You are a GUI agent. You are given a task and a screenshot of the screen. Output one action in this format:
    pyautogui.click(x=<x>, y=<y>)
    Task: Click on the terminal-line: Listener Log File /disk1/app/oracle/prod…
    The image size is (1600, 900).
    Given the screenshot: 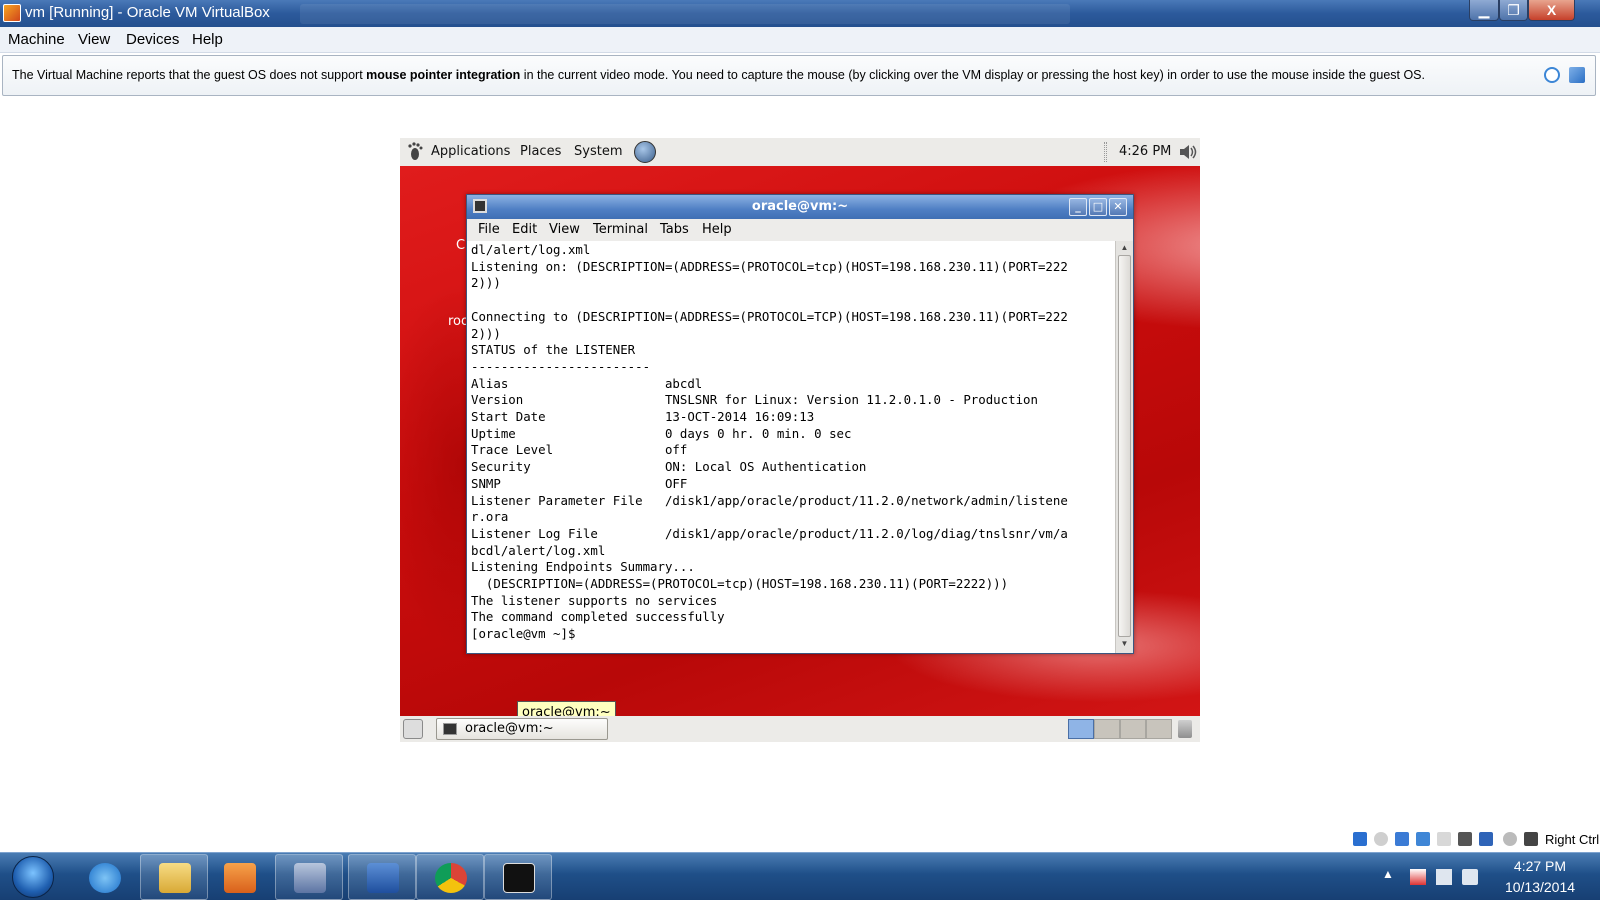 What is the action you would take?
    pyautogui.click(x=769, y=533)
    